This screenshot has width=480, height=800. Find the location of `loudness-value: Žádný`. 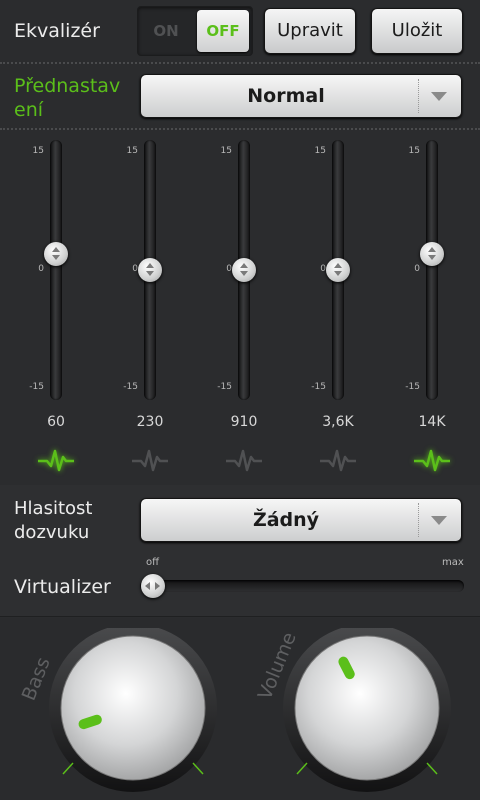

loudness-value: Žádný is located at coordinates (286, 520).